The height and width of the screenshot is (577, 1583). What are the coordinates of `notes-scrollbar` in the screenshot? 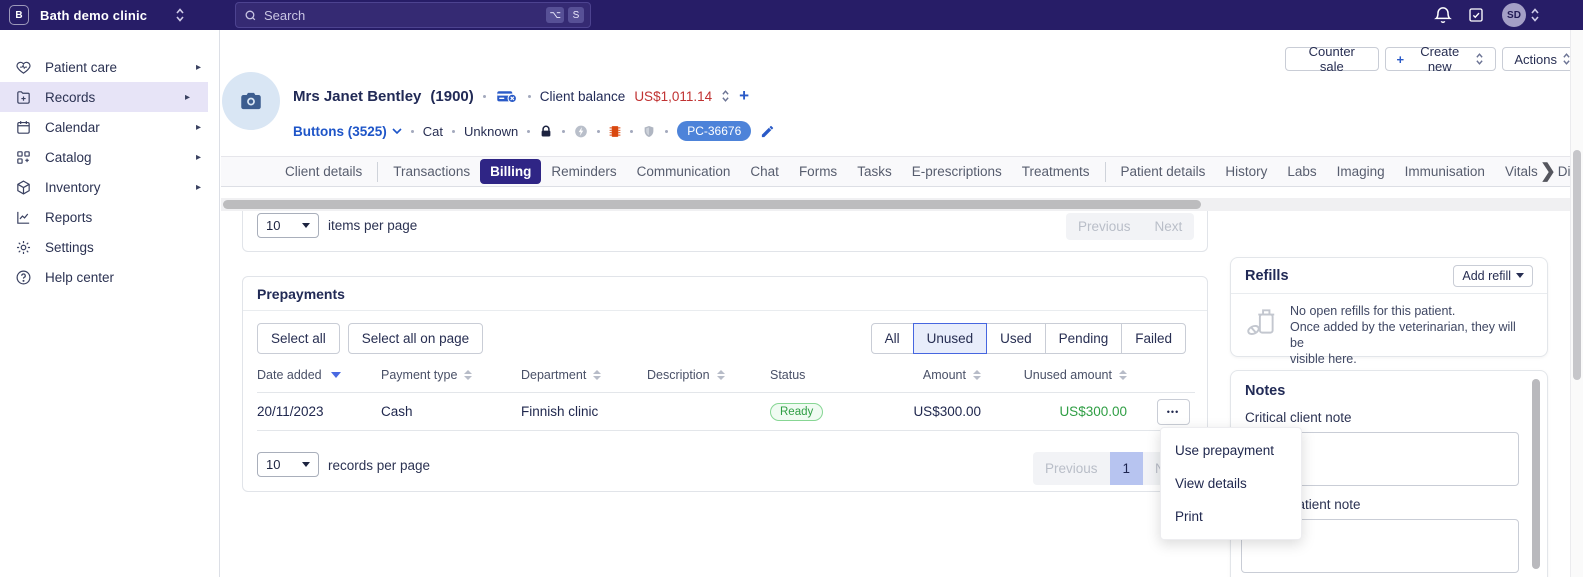 It's located at (1536, 478).